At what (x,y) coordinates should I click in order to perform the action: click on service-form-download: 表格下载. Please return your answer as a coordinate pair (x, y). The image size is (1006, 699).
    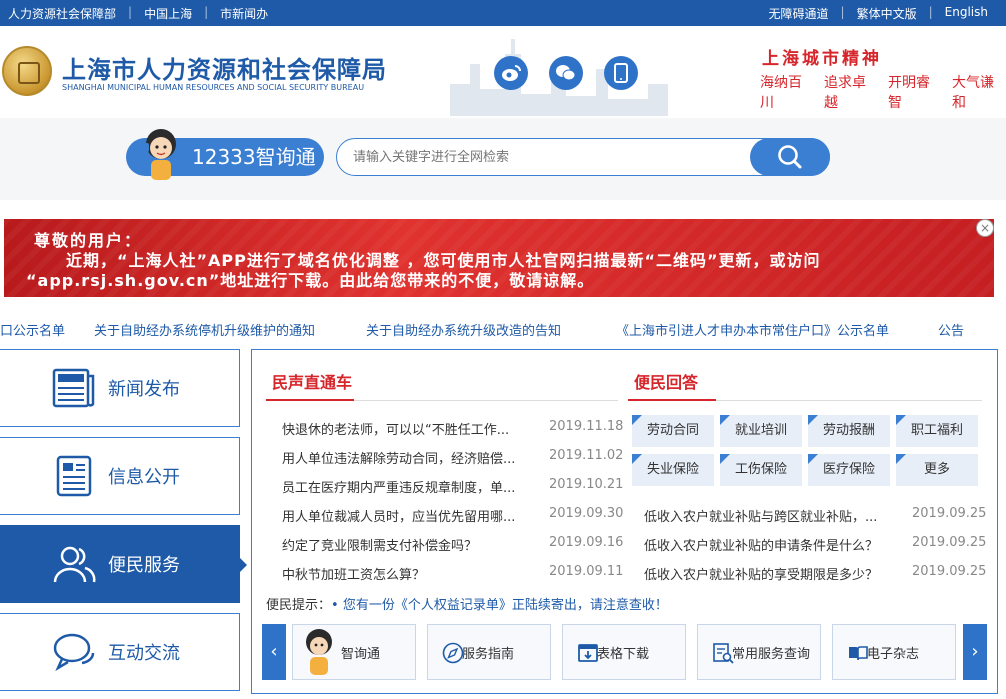
    Looking at the image, I should click on (624, 652).